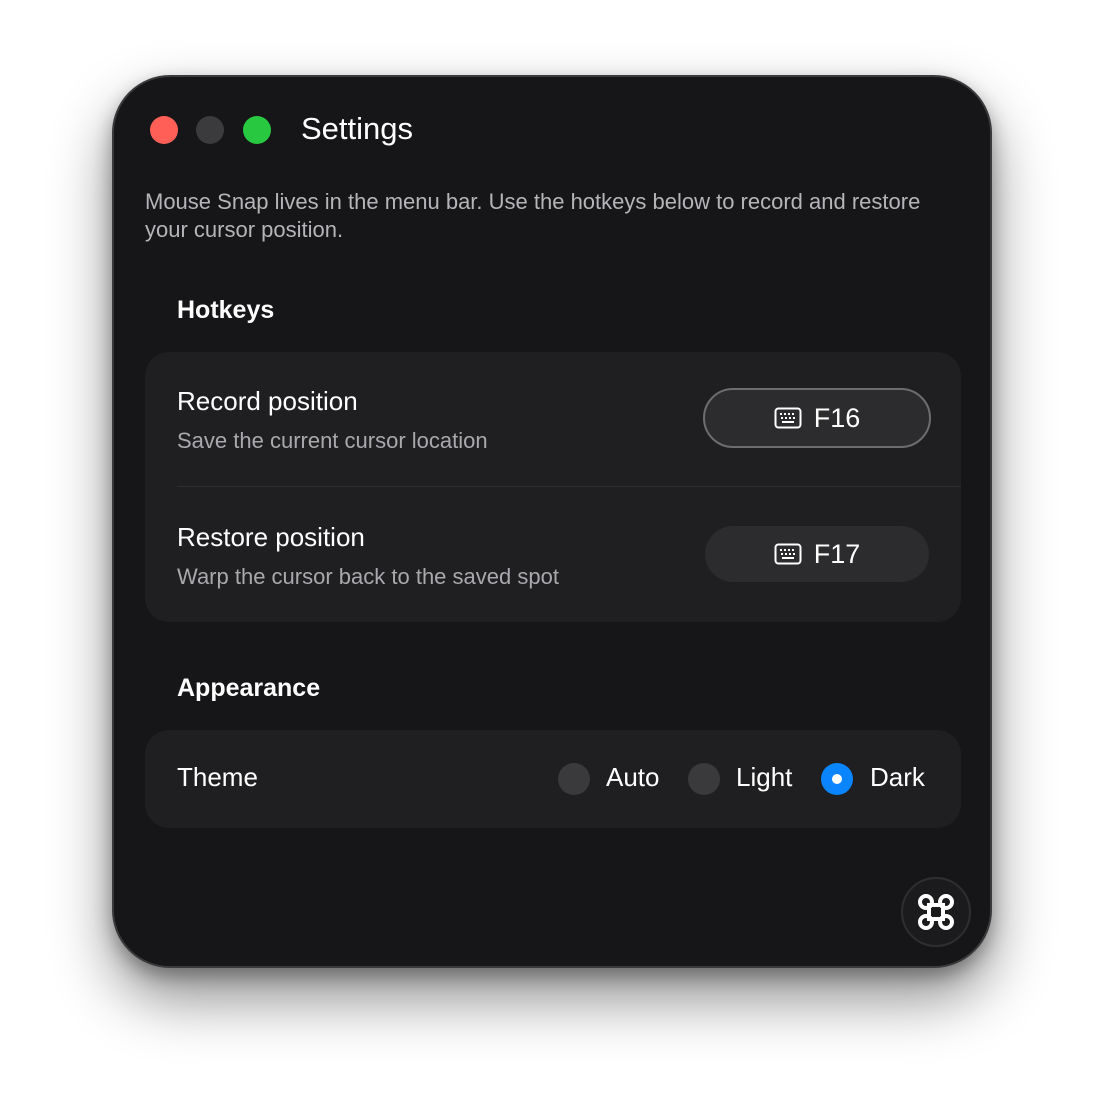 The height and width of the screenshot is (1116, 1104). Describe the element at coordinates (226, 310) in the screenshot. I see `hotkeys-heading: Hotkeys` at that location.